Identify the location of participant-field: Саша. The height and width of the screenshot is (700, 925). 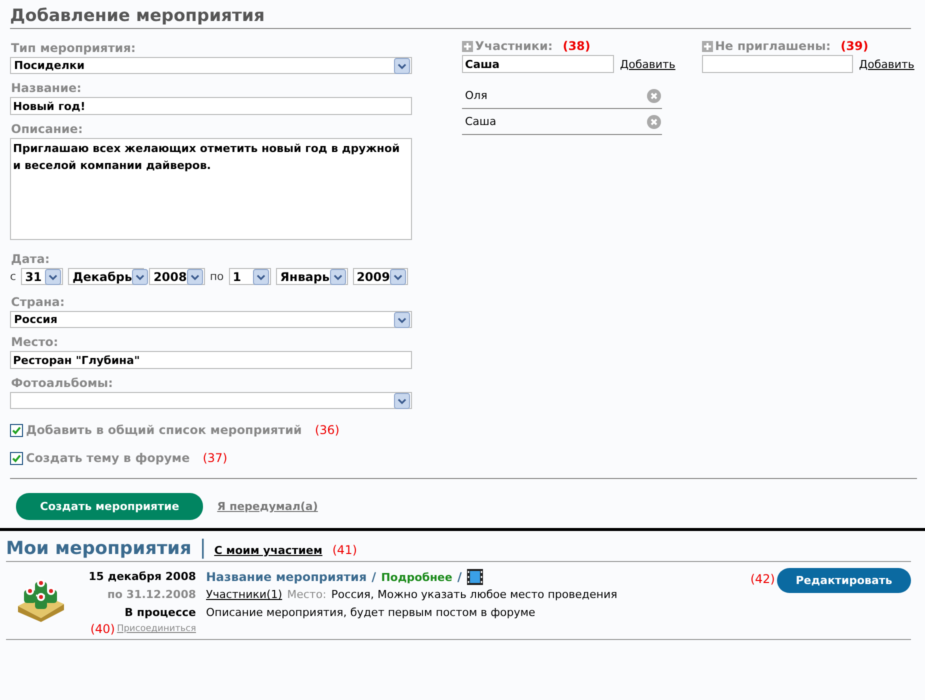
(538, 64).